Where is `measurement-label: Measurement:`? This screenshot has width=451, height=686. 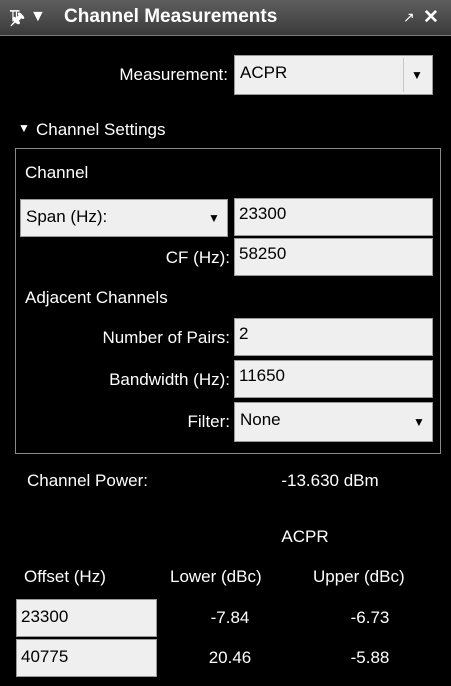
measurement-label: Measurement: is located at coordinates (173, 74).